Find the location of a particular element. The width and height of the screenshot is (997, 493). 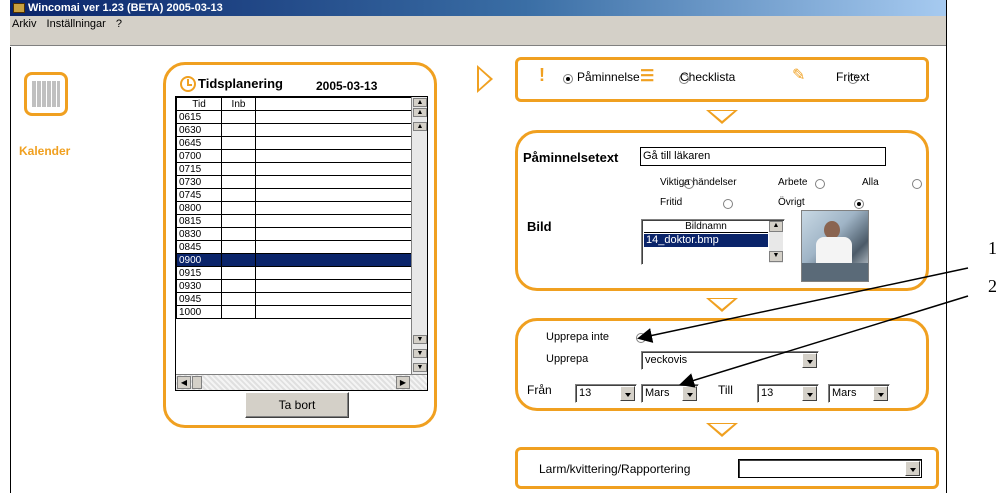

callout-2: 2 is located at coordinates (992, 286).